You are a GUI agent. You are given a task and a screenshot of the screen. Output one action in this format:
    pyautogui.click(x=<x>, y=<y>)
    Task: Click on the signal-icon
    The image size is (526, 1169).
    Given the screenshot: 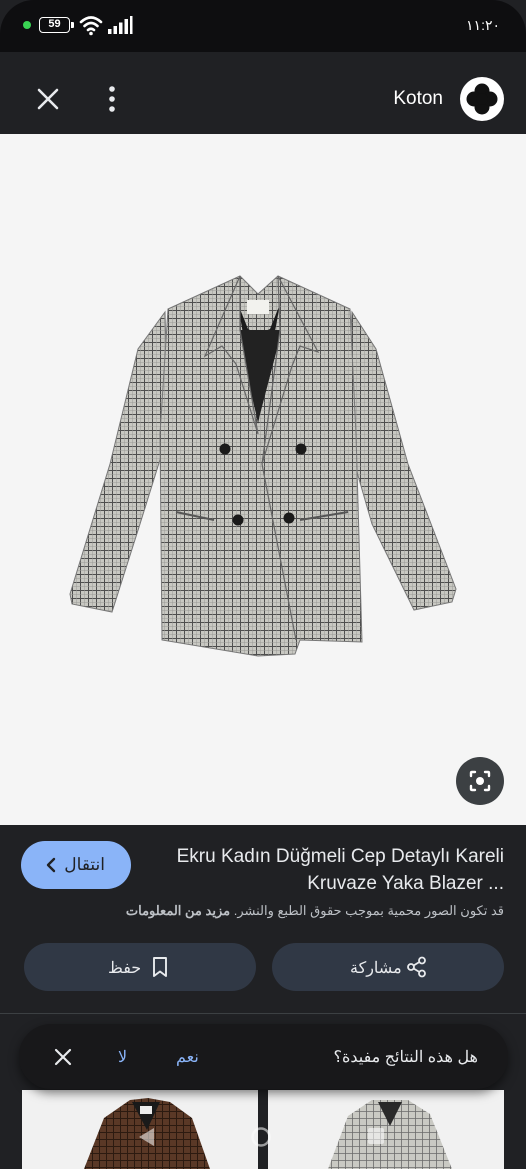 What is the action you would take?
    pyautogui.click(x=120, y=25)
    